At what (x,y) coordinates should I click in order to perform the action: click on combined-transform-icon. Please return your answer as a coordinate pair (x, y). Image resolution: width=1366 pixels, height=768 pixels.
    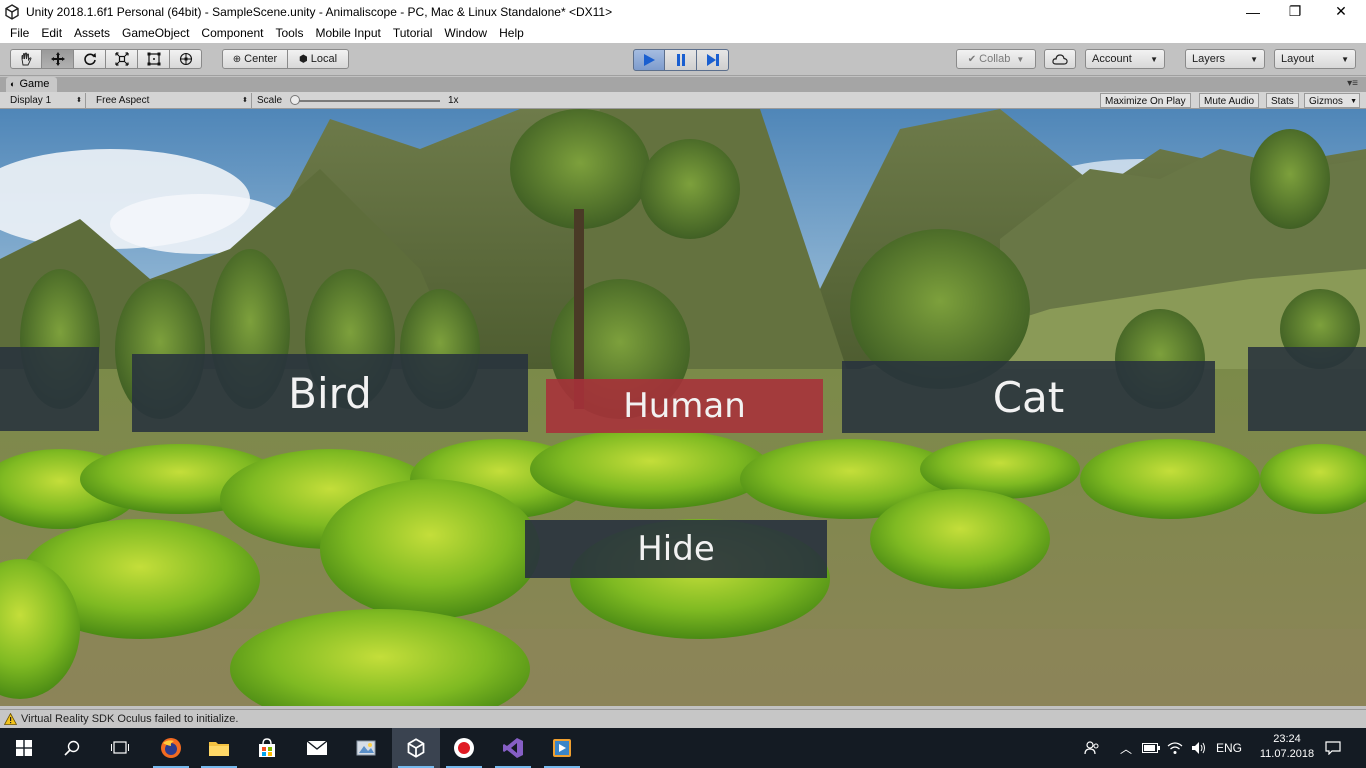
    Looking at the image, I should click on (185, 59).